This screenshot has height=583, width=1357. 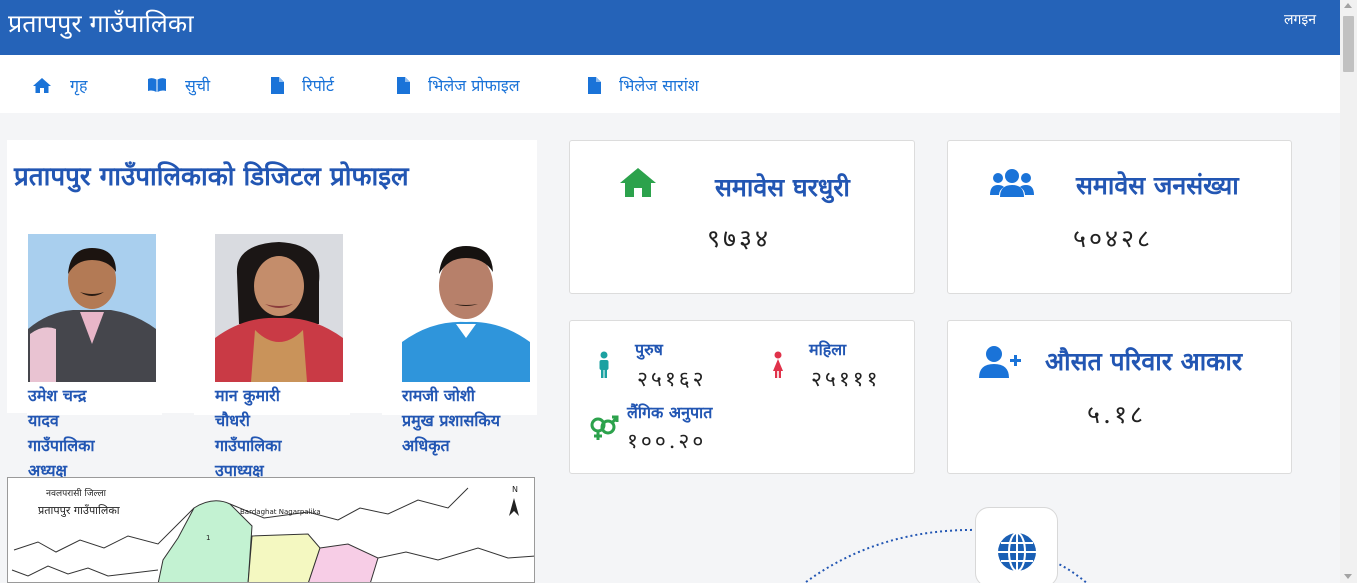 What do you see at coordinates (79, 85) in the screenshot?
I see `nav-item-label: गृह` at bounding box center [79, 85].